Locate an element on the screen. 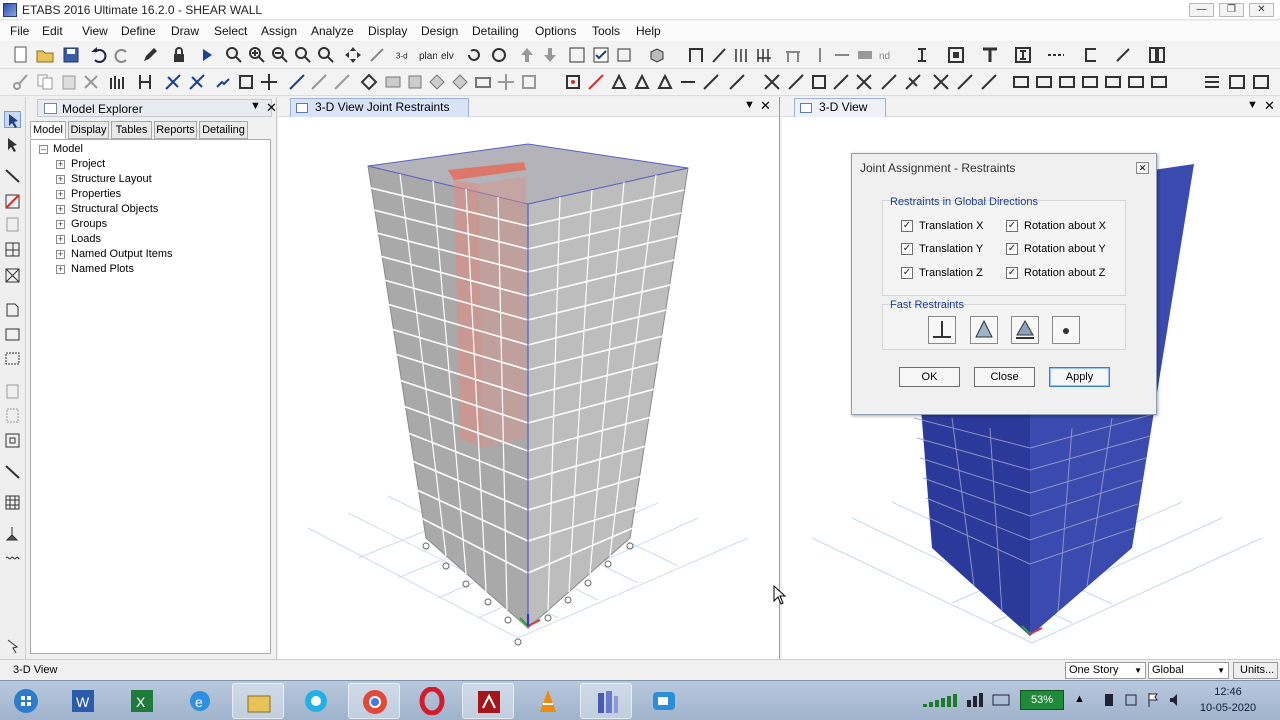  tab-detailing: Detailing is located at coordinates (223, 130).